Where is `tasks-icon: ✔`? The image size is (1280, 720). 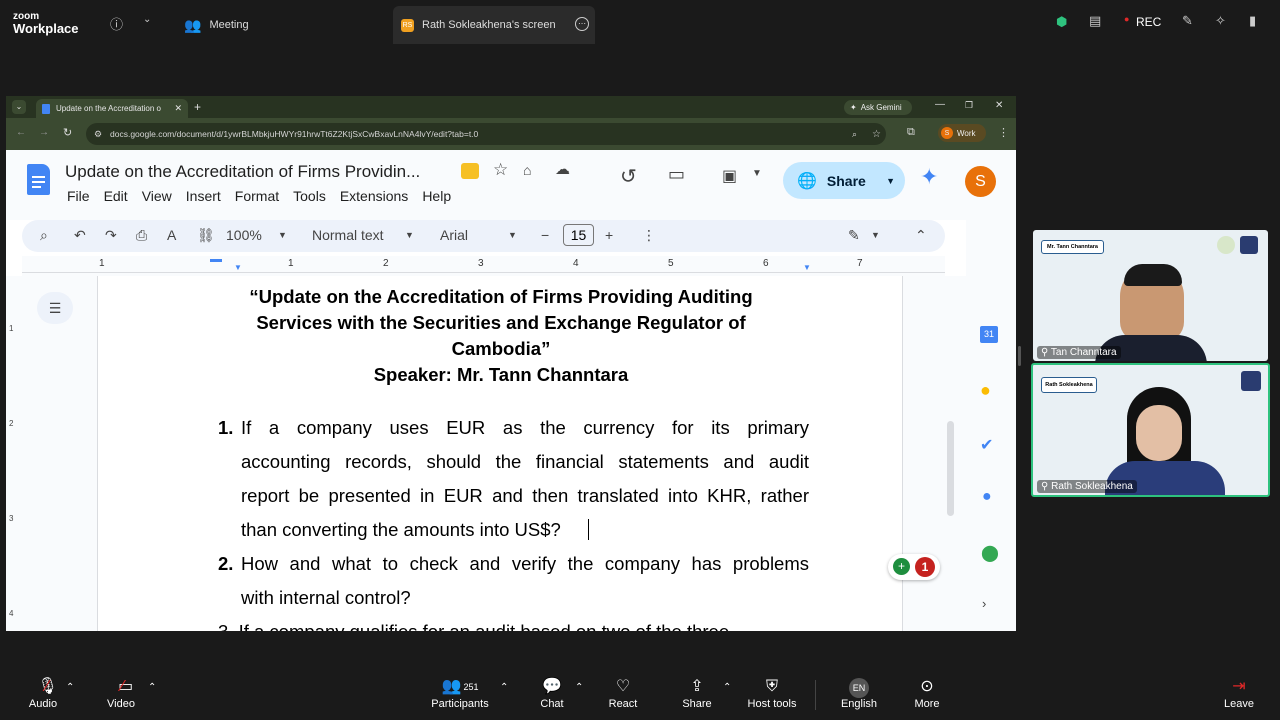 tasks-icon: ✔ is located at coordinates (986, 445).